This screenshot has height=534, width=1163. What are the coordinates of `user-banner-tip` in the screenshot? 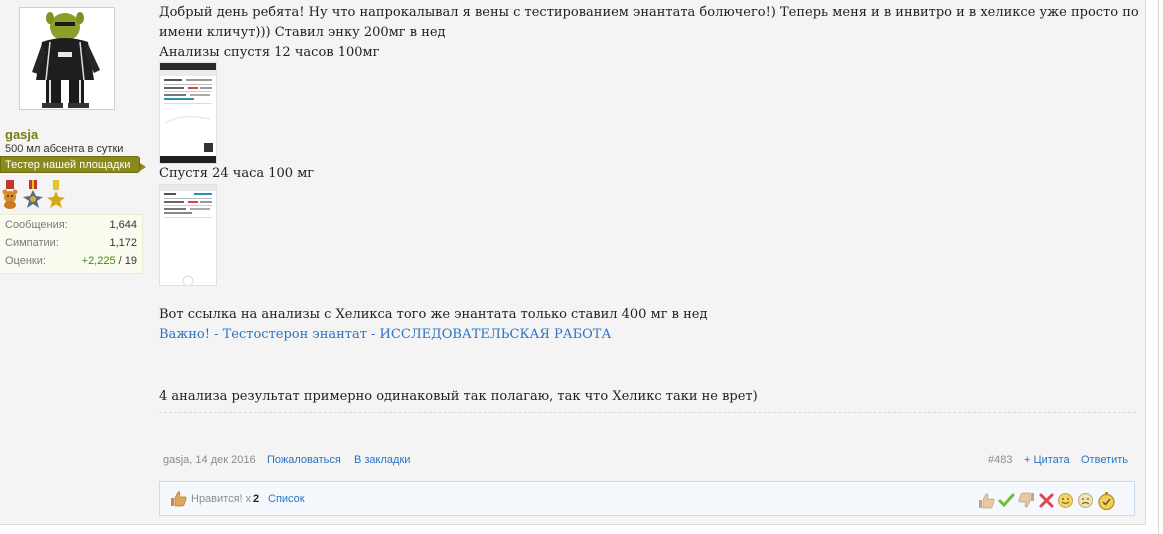 It's located at (143, 167).